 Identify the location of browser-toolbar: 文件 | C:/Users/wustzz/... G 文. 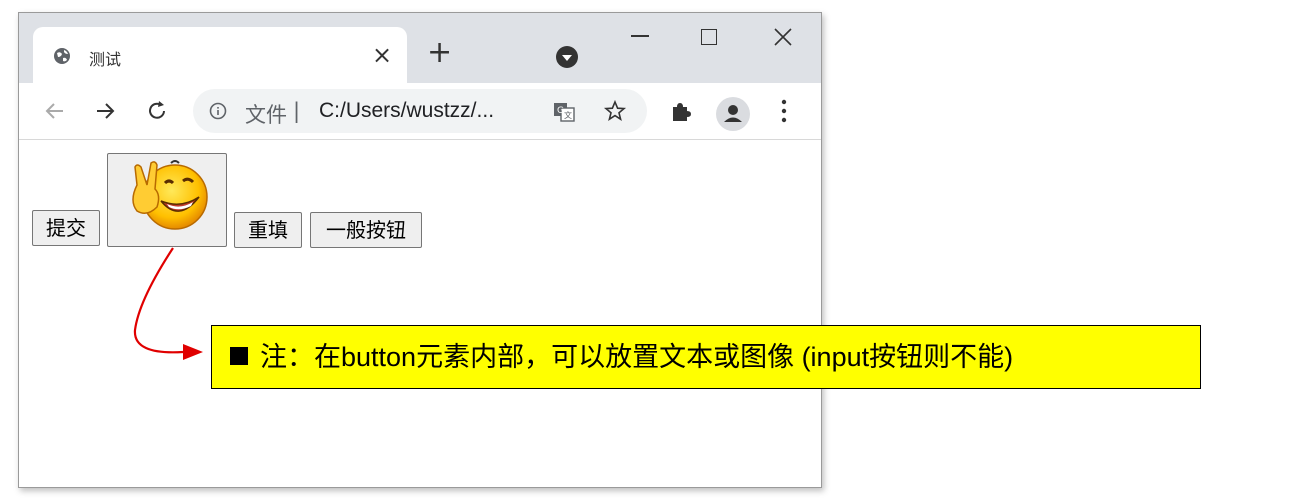
(420, 111).